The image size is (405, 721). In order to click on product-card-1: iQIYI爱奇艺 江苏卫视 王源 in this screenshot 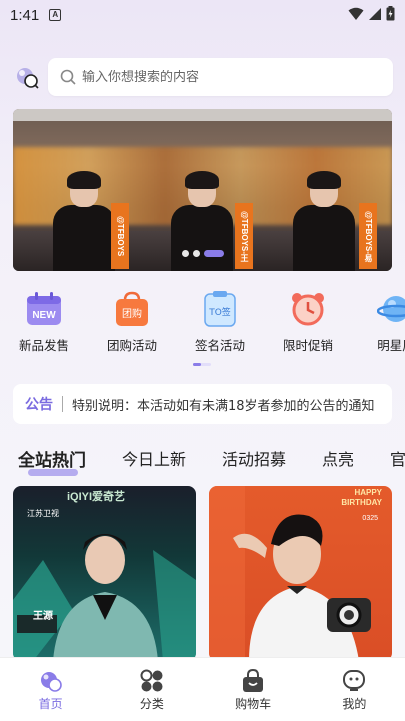, I will do `click(104, 573)`.